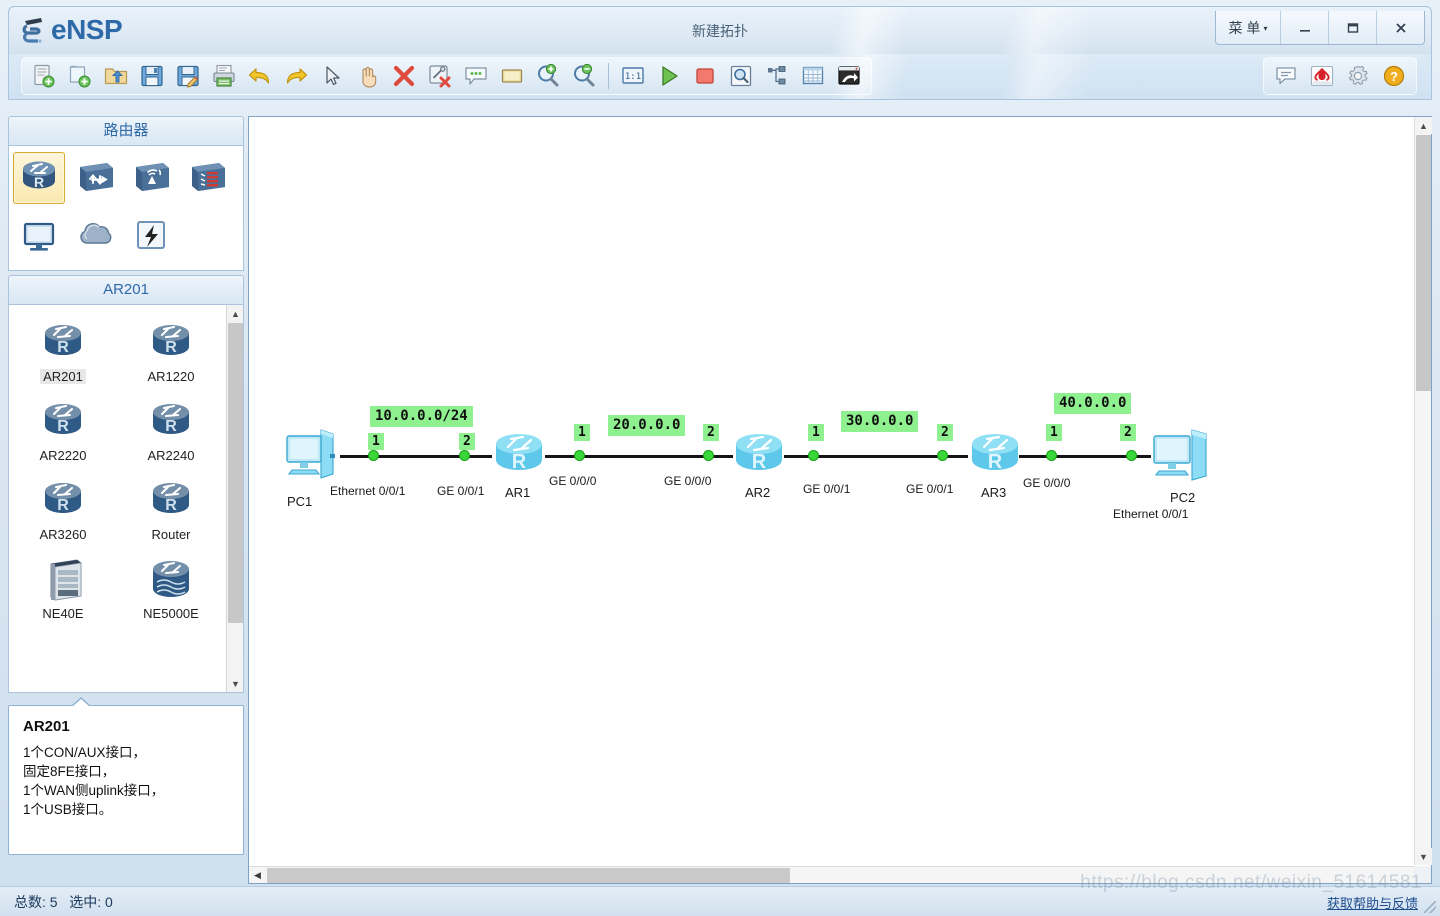 The width and height of the screenshot is (1440, 916). I want to click on topology-tree-icon, so click(777, 75).